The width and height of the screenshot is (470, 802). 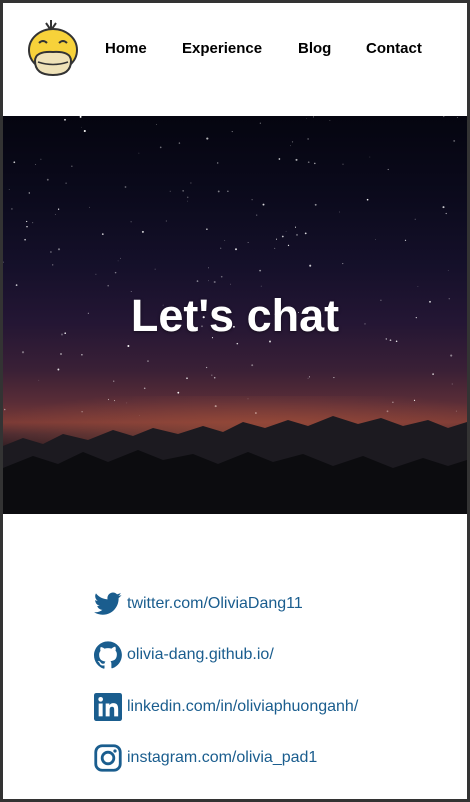 I want to click on linkedin-link: linkedin.com/in/oliviaphuonganh/, so click(x=225, y=707).